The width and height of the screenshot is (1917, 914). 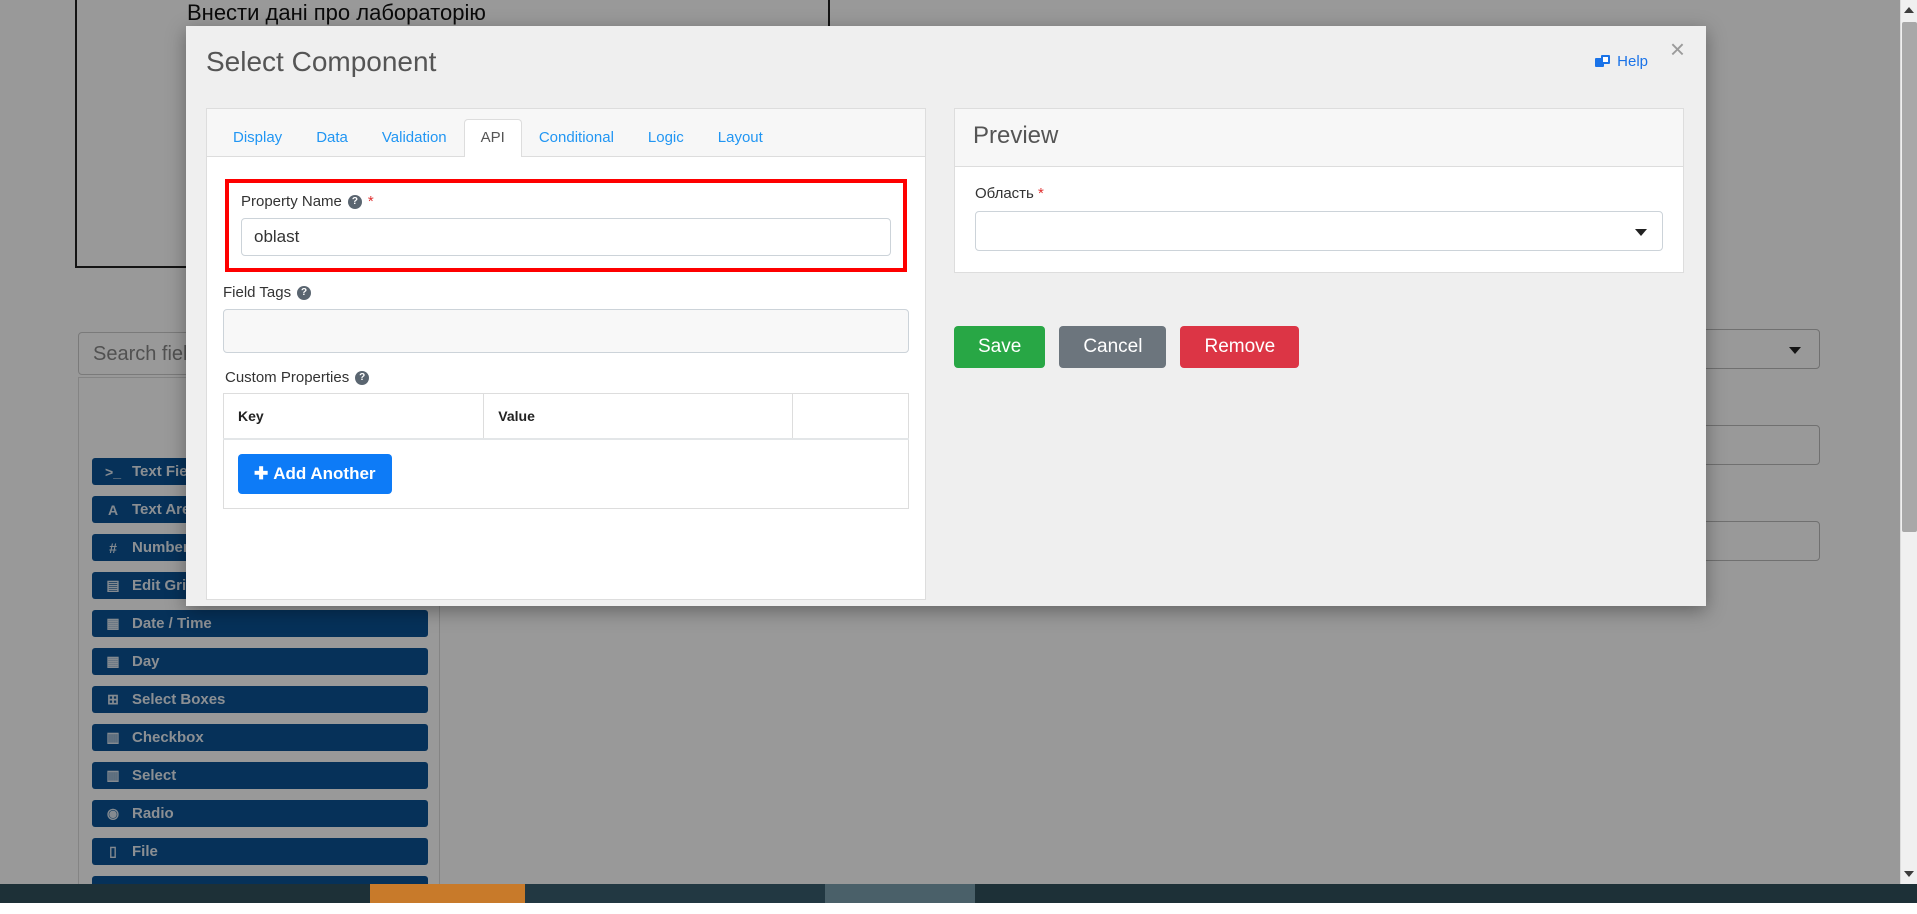 I want to click on add-another-cell: ✚ Add Another, so click(x=566, y=474).